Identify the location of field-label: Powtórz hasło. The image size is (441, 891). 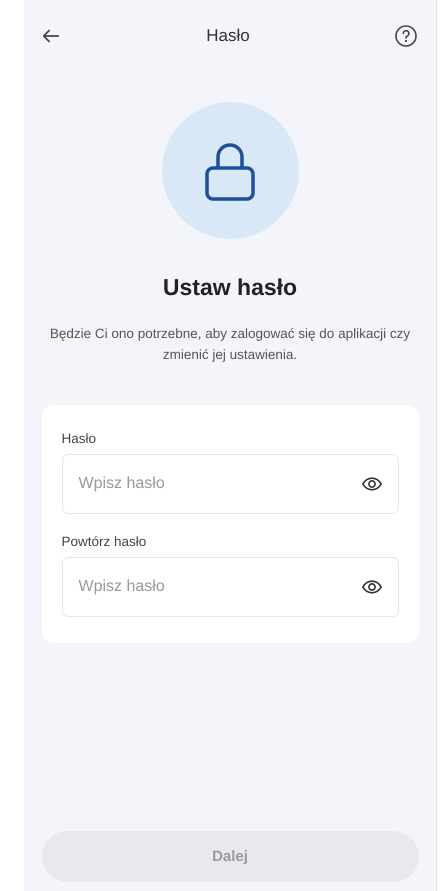
(104, 541).